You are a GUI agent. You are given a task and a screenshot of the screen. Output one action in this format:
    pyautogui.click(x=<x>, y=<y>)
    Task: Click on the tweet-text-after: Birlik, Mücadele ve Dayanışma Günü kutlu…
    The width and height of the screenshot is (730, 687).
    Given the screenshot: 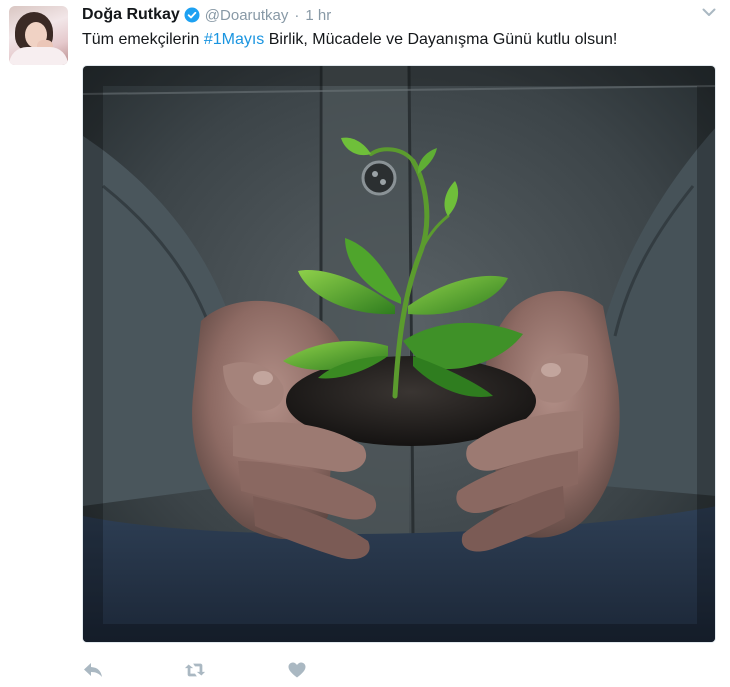 What is the action you would take?
    pyautogui.click(x=441, y=39)
    